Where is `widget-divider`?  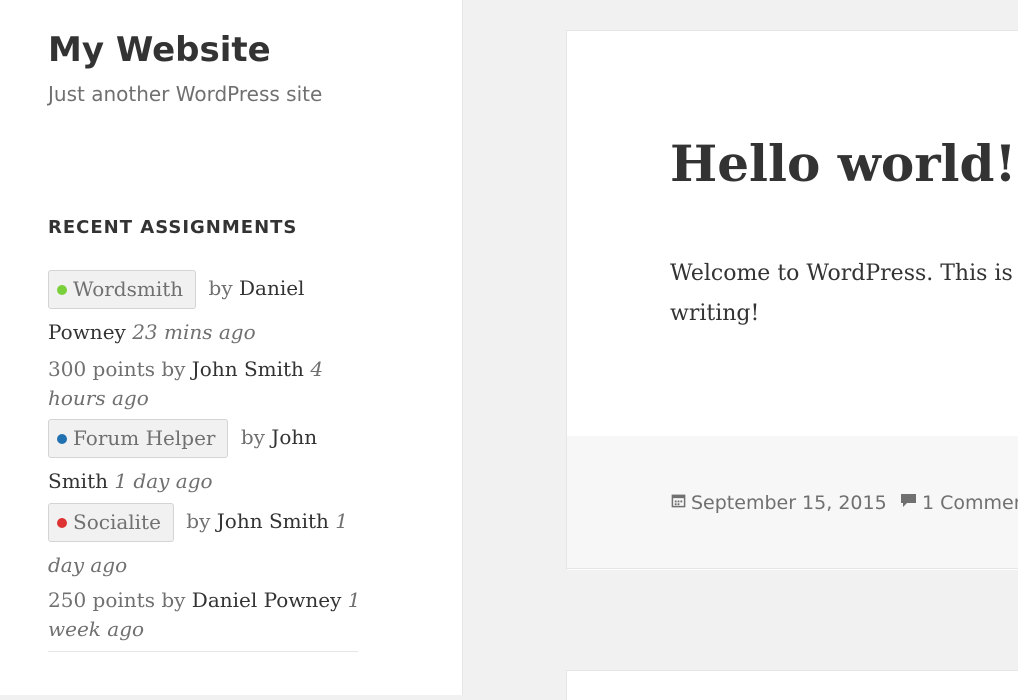 widget-divider is located at coordinates (203, 651).